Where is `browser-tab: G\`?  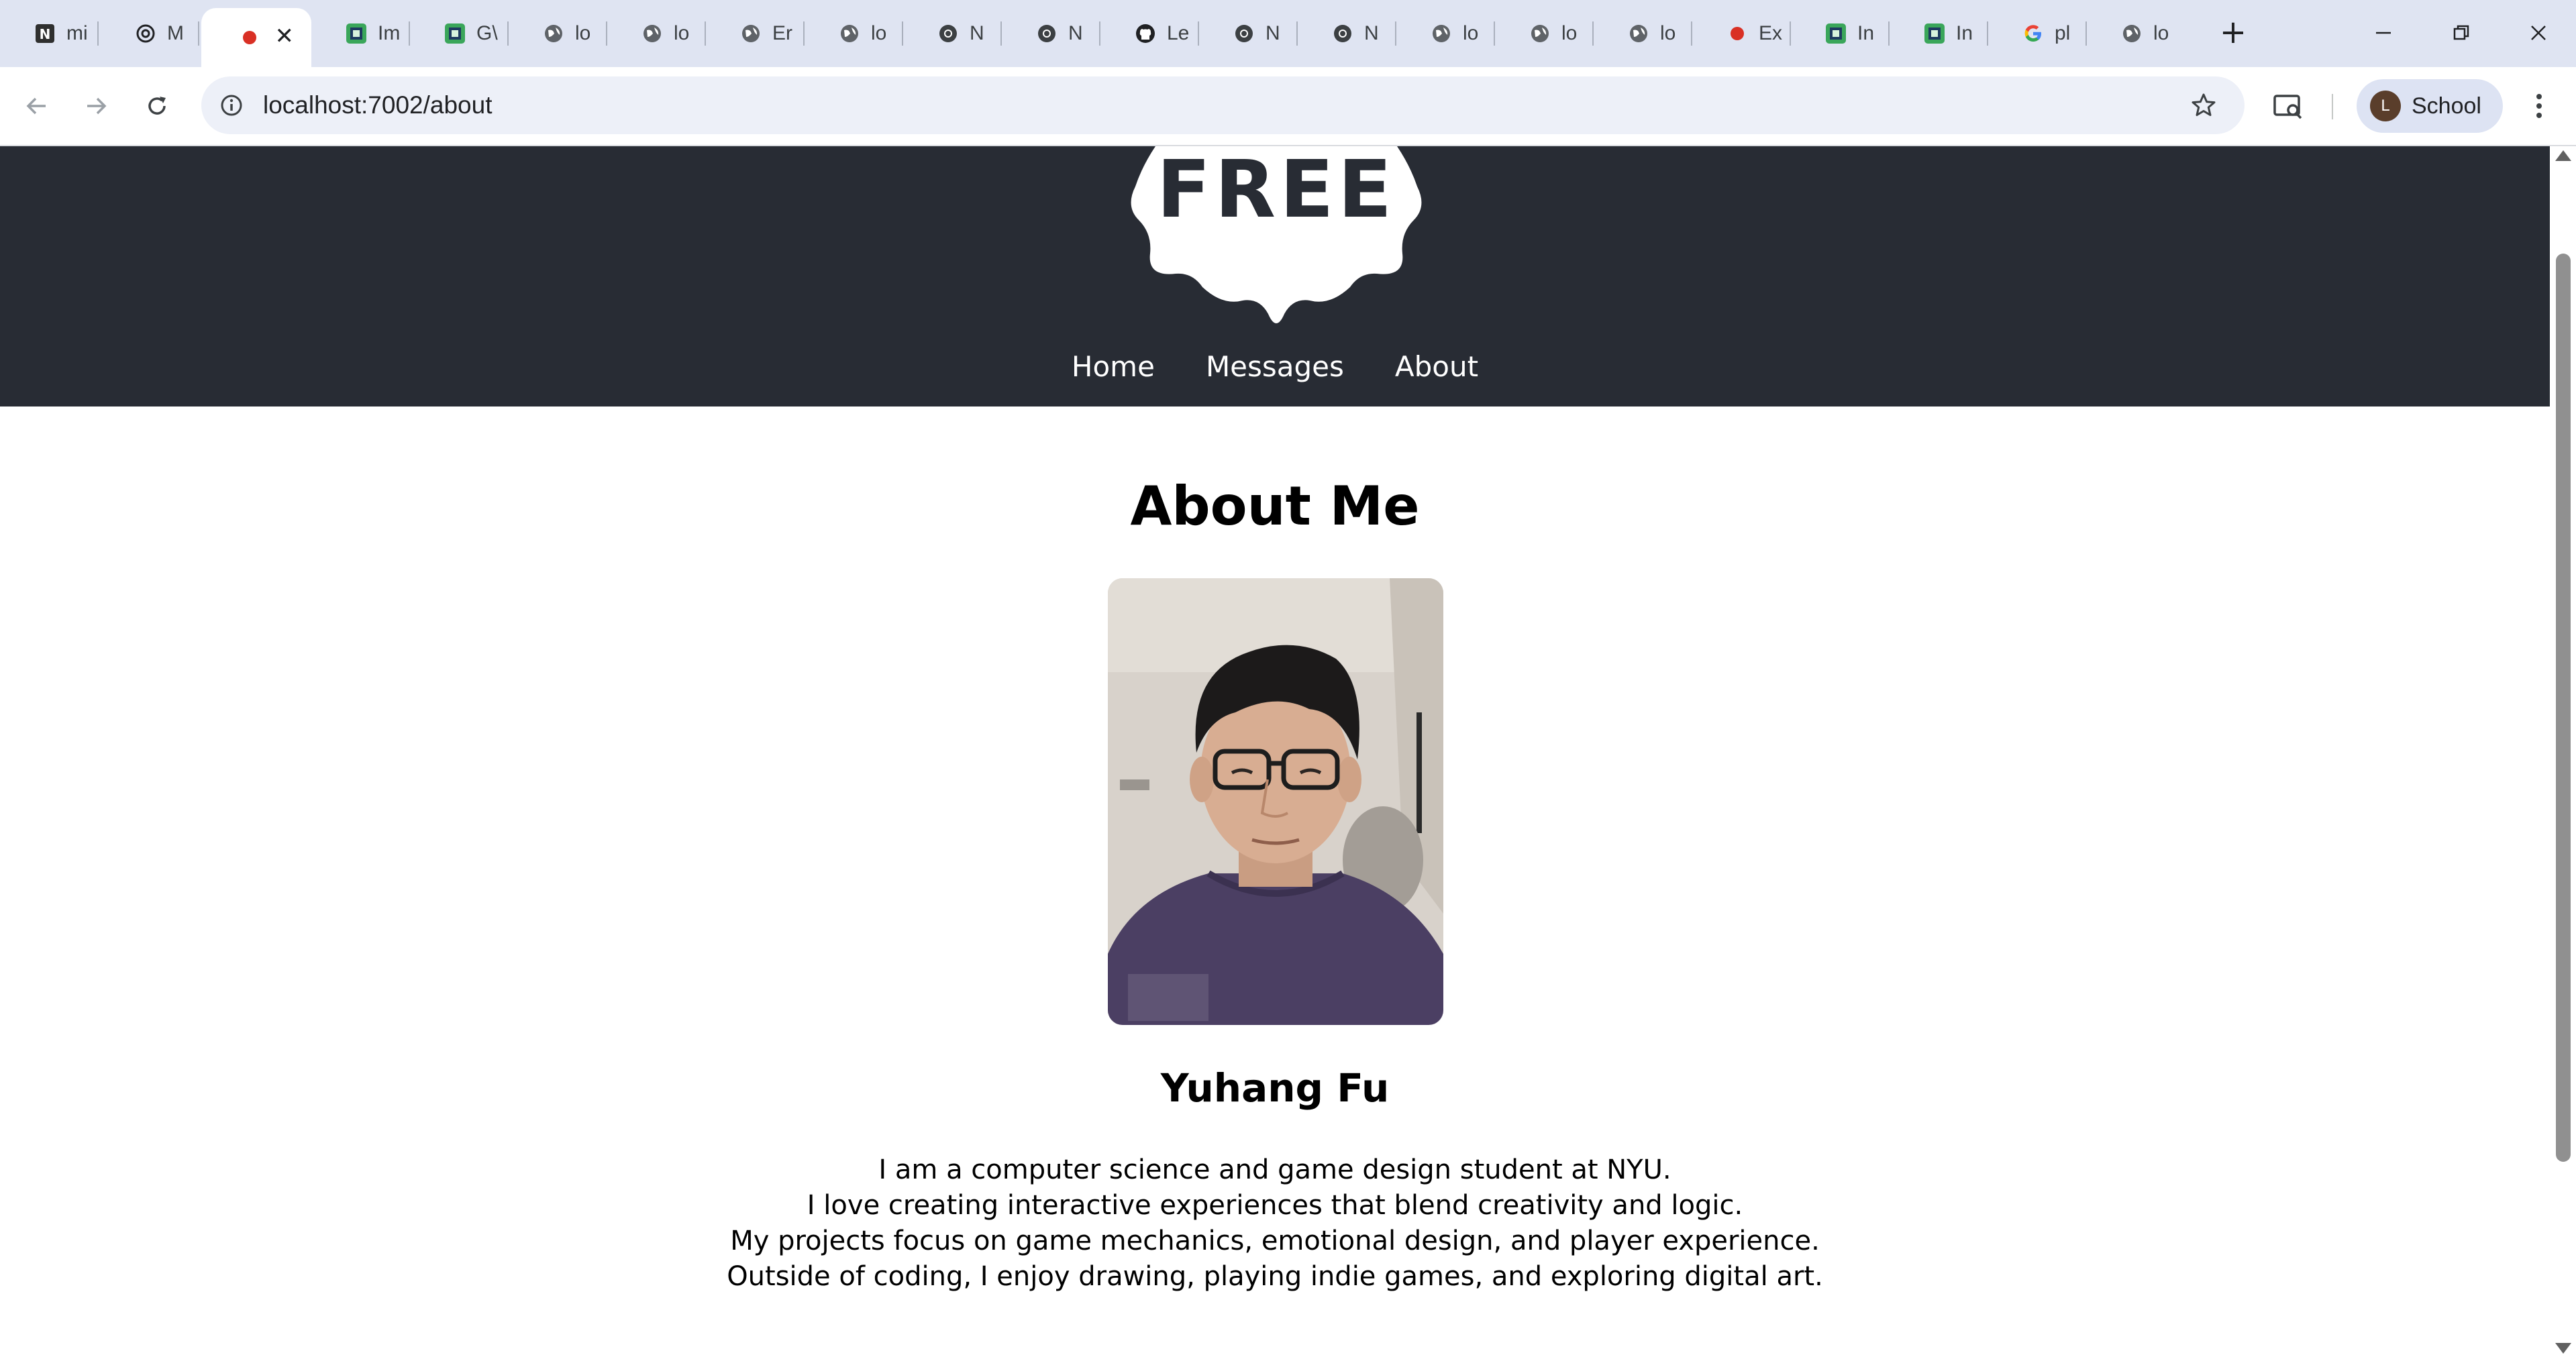 browser-tab: G\ is located at coordinates (459, 33).